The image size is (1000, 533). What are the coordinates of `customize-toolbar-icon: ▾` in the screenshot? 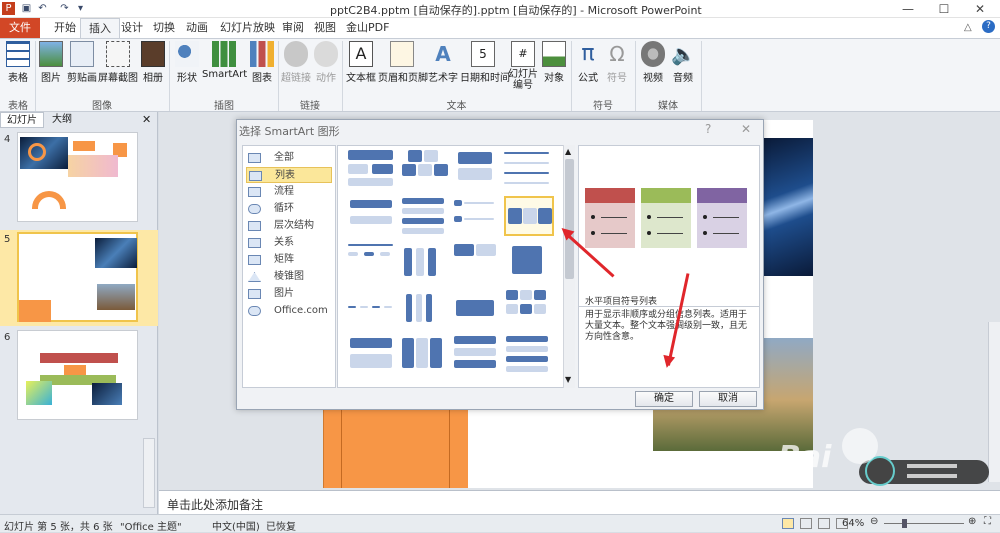 It's located at (80, 8).